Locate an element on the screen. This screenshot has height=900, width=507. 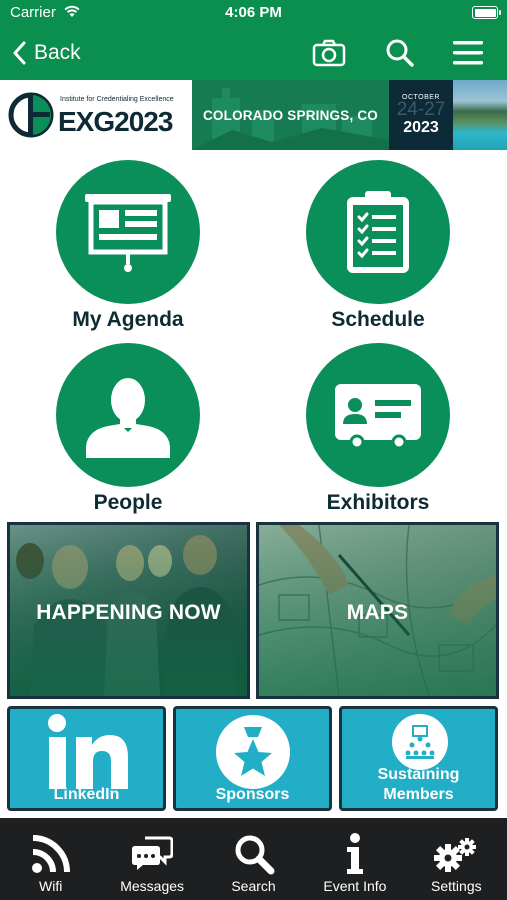
gears-icon is located at coordinates (456, 854).